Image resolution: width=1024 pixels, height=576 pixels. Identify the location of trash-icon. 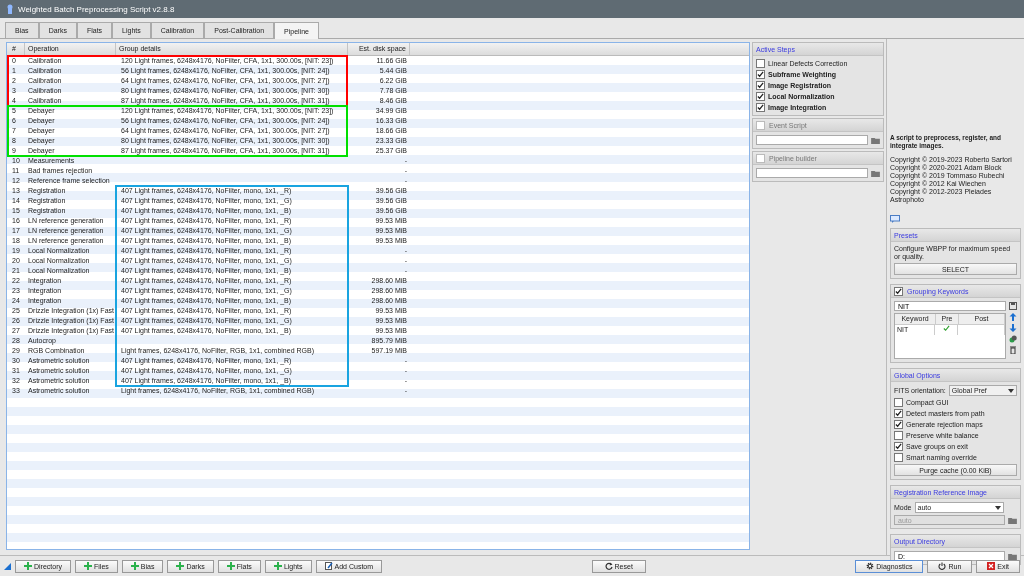
(1013, 350).